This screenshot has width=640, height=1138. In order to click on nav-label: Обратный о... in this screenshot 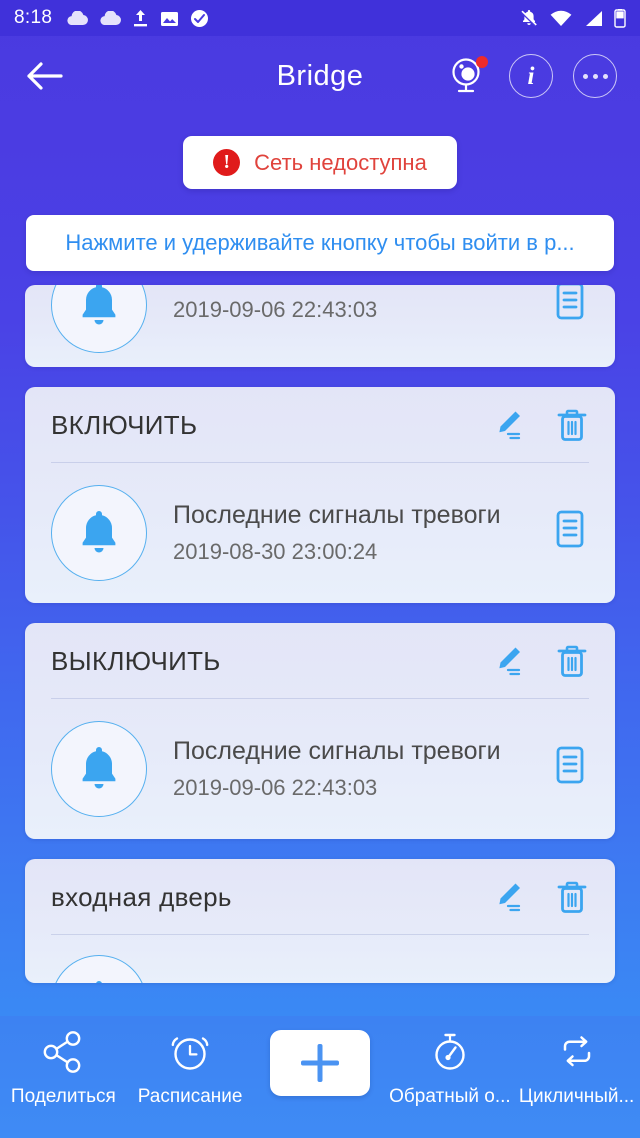, I will do `click(450, 1096)`.